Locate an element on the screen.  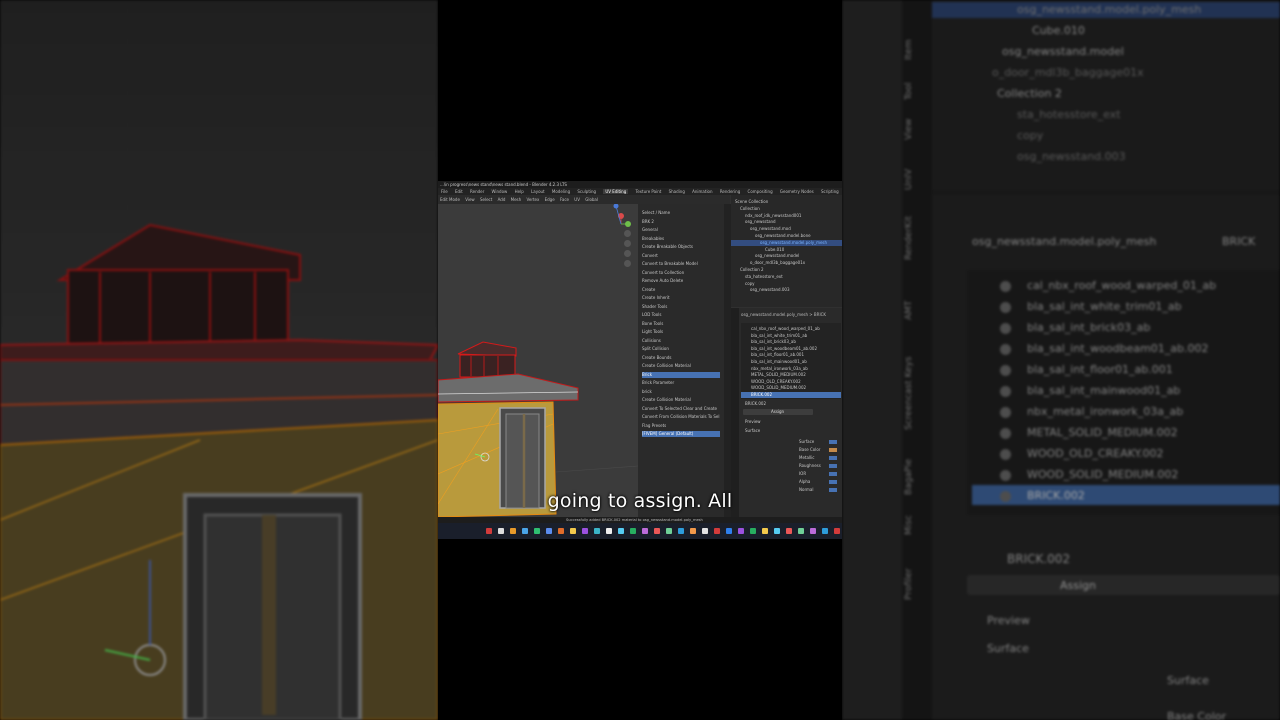
tab-sculpting: Sculpting is located at coordinates (586, 191).